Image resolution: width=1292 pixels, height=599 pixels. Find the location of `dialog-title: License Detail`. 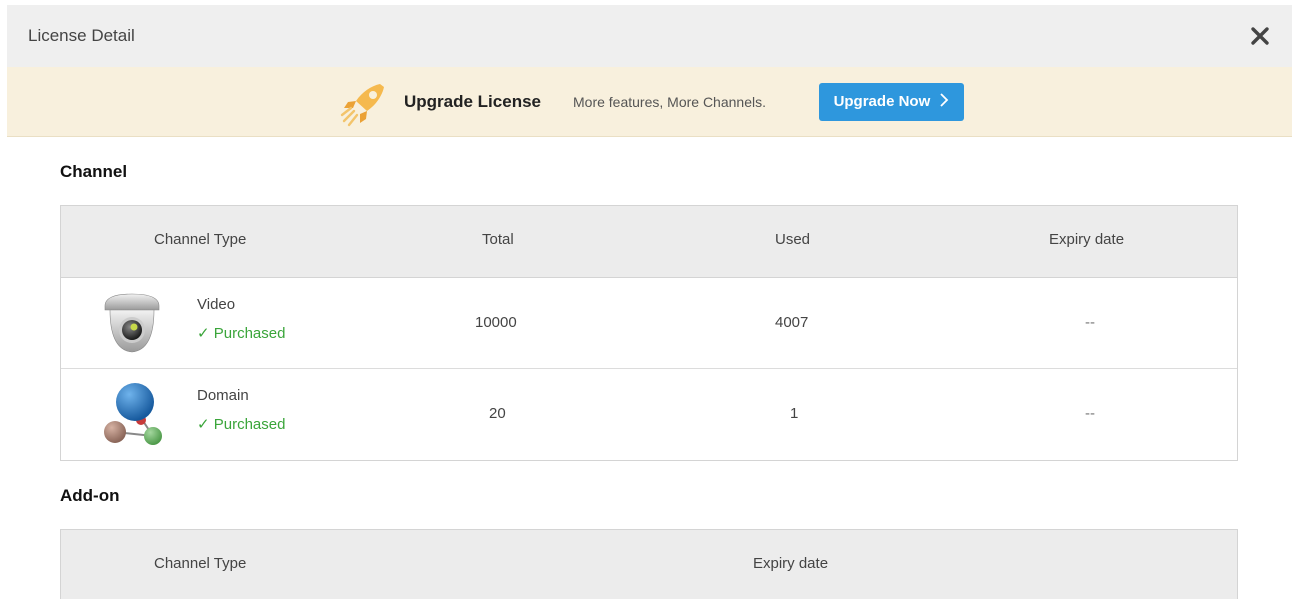

dialog-title: License Detail is located at coordinates (81, 35).